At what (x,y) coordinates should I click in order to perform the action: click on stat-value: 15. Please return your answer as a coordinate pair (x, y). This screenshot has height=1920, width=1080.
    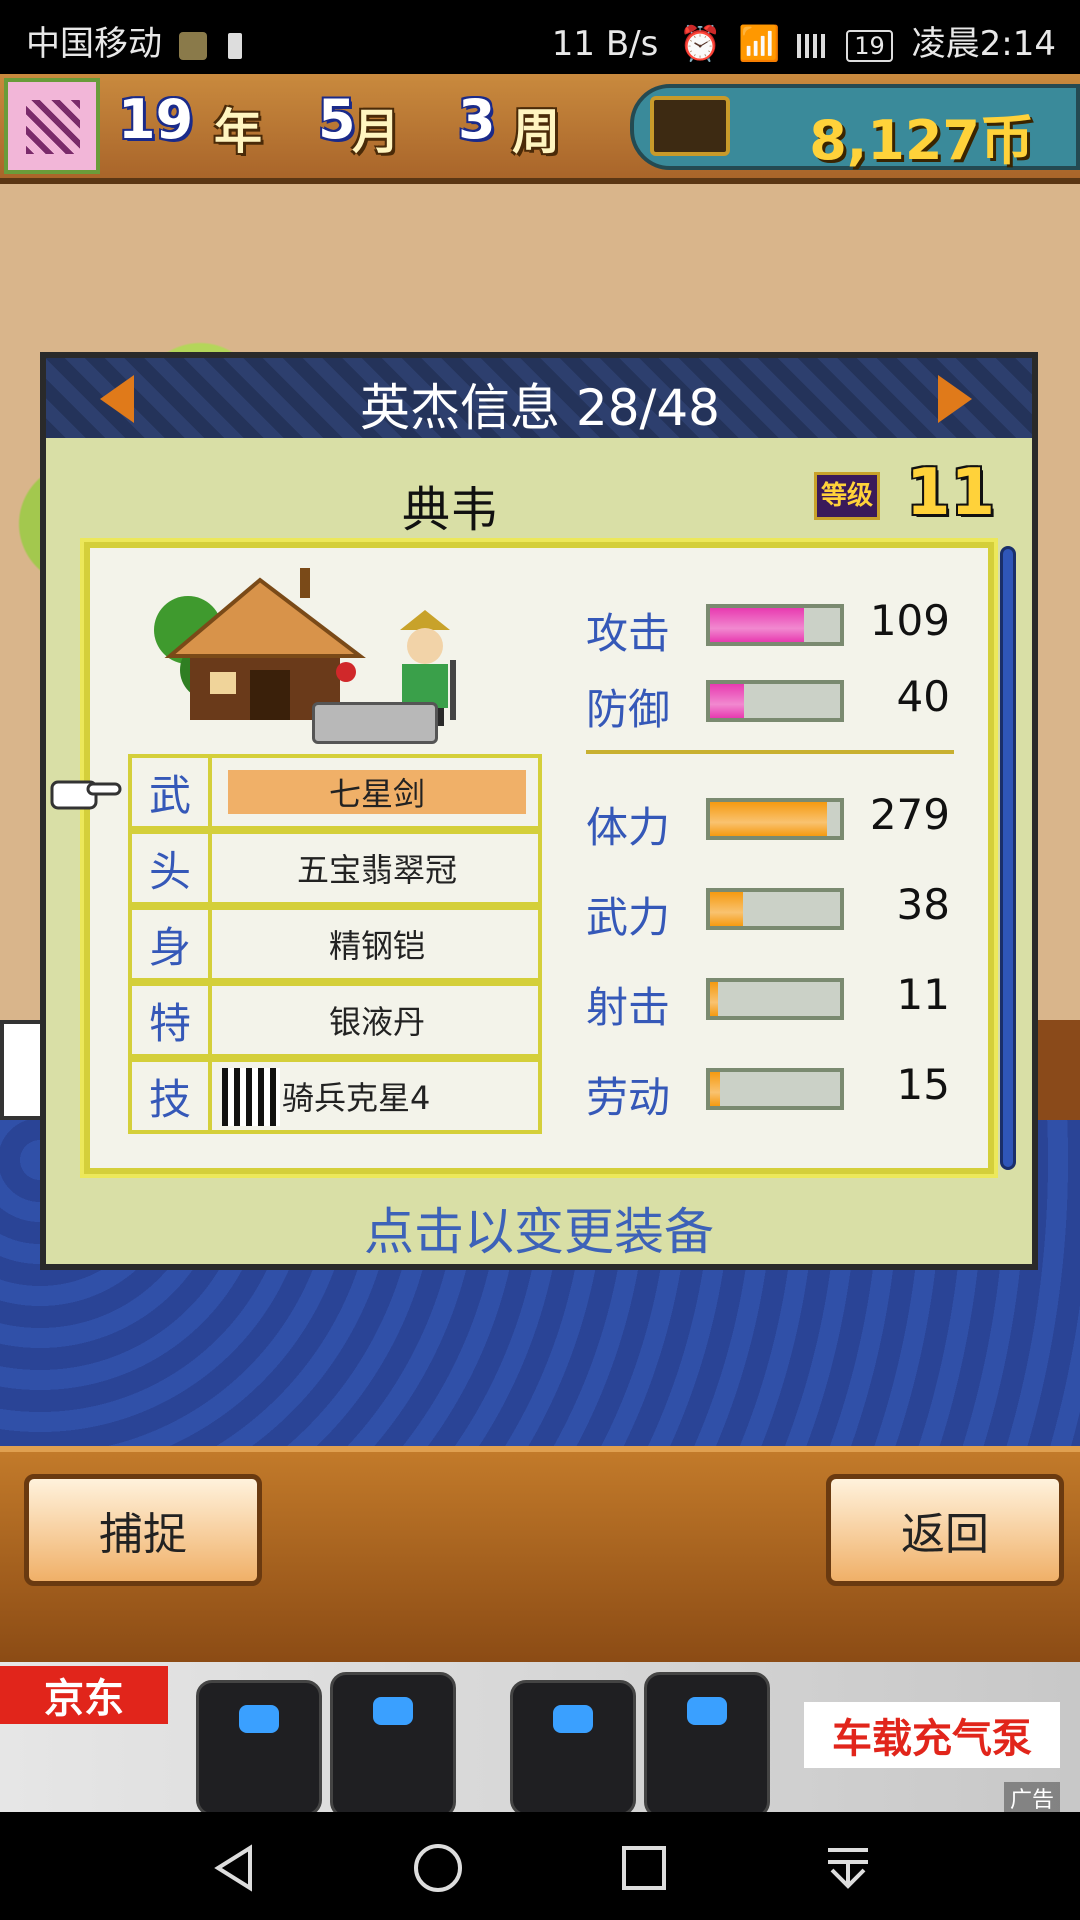
    Looking at the image, I should click on (923, 1084).